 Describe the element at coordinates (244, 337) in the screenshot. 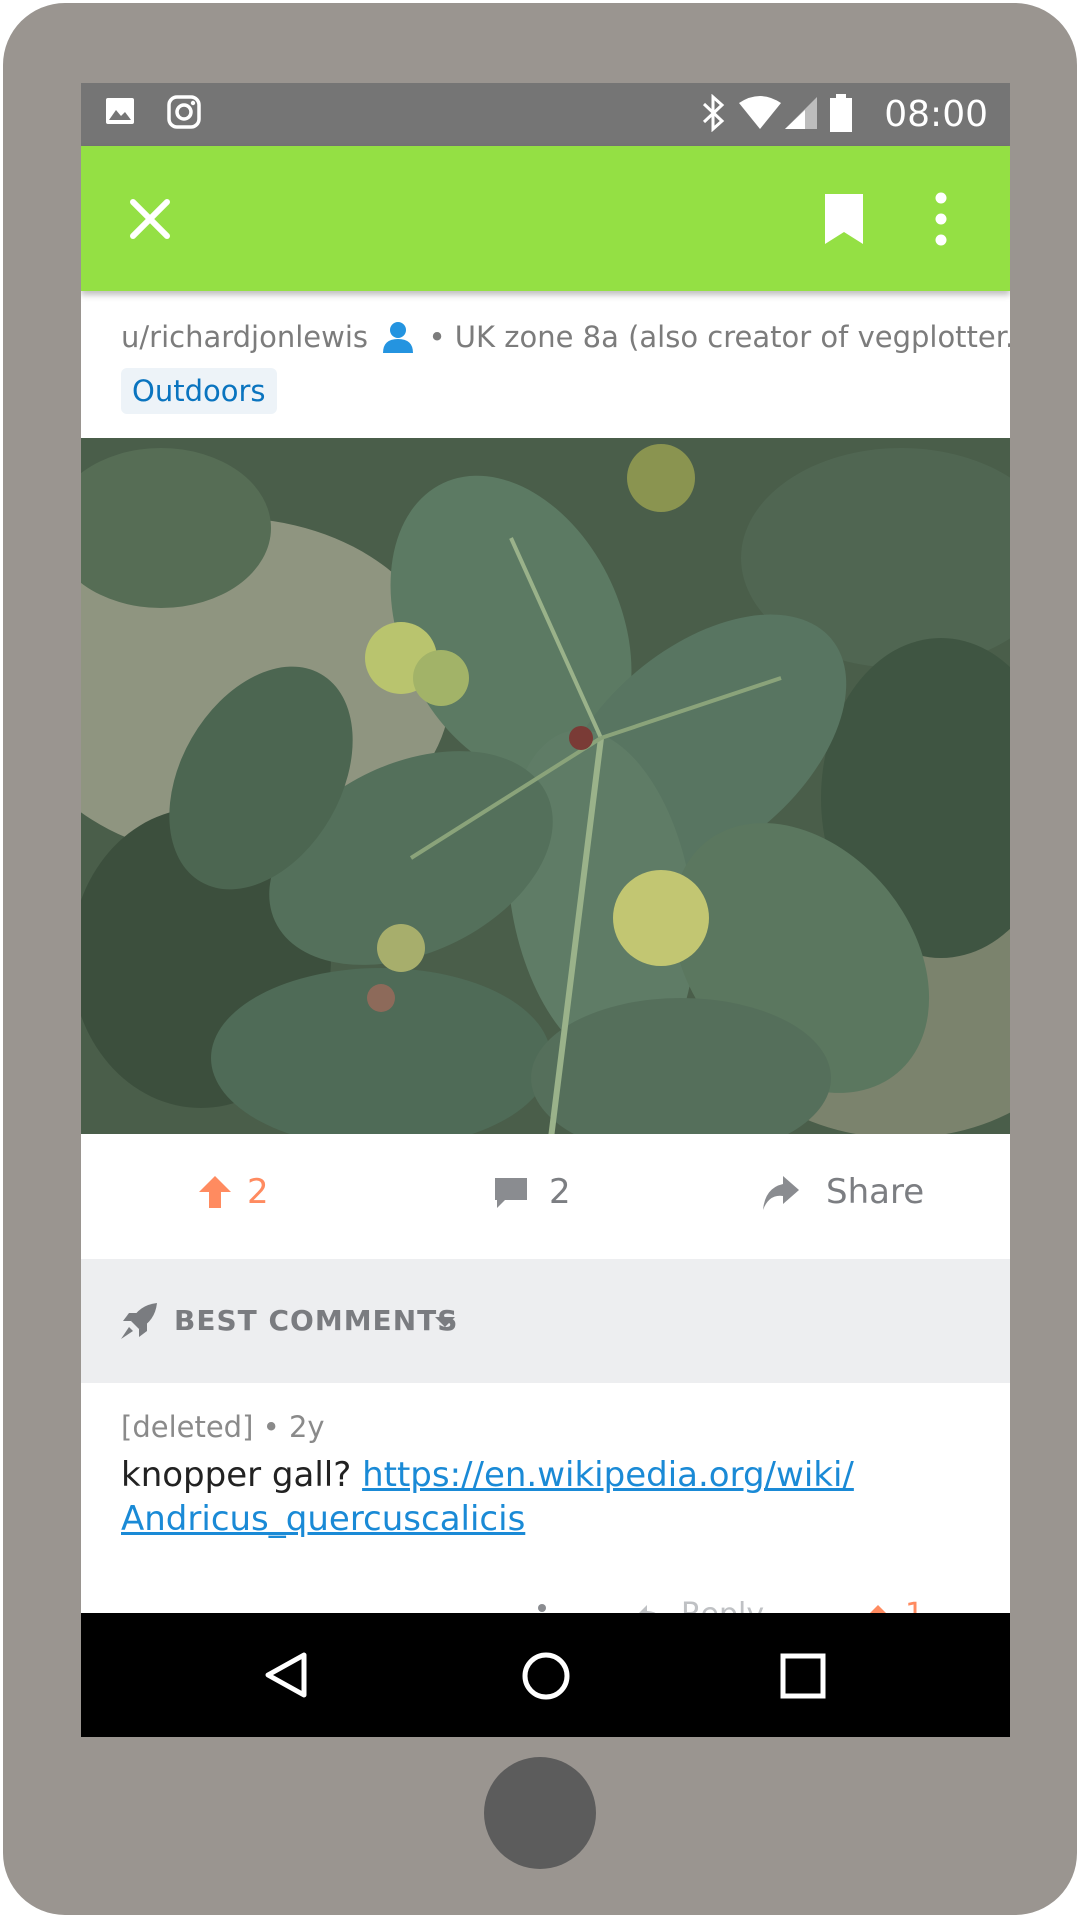

I see `post-author: u/richardjonlewis` at that location.